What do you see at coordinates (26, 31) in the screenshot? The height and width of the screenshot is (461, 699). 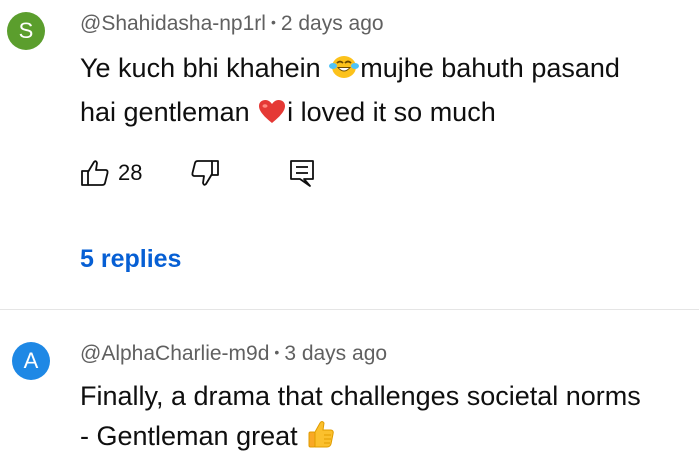 I see `avatar: S` at bounding box center [26, 31].